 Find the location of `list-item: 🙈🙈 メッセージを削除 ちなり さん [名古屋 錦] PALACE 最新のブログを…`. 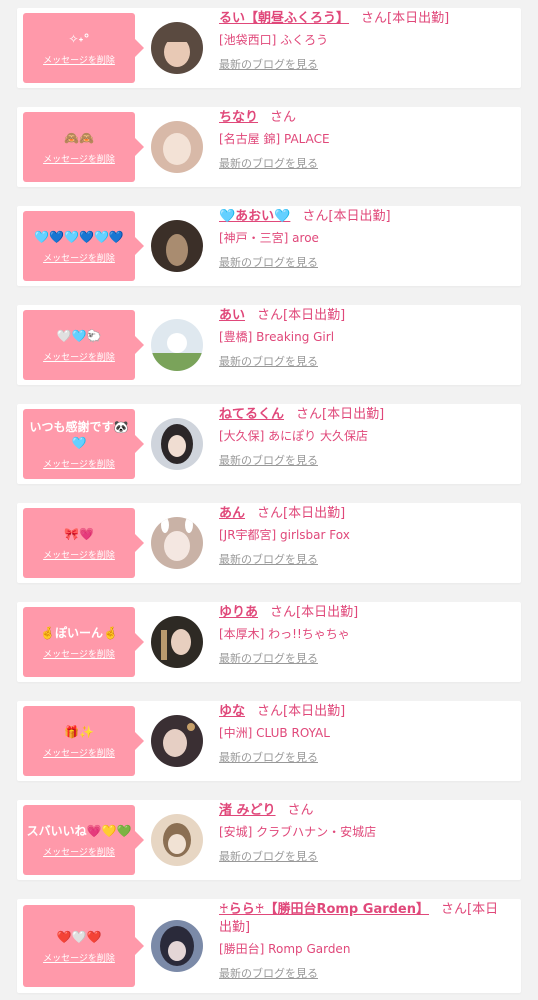

list-item: 🙈🙈 メッセージを削除 ちなり さん [名古屋 錦] PALACE 最新のブログを… is located at coordinates (269, 147).